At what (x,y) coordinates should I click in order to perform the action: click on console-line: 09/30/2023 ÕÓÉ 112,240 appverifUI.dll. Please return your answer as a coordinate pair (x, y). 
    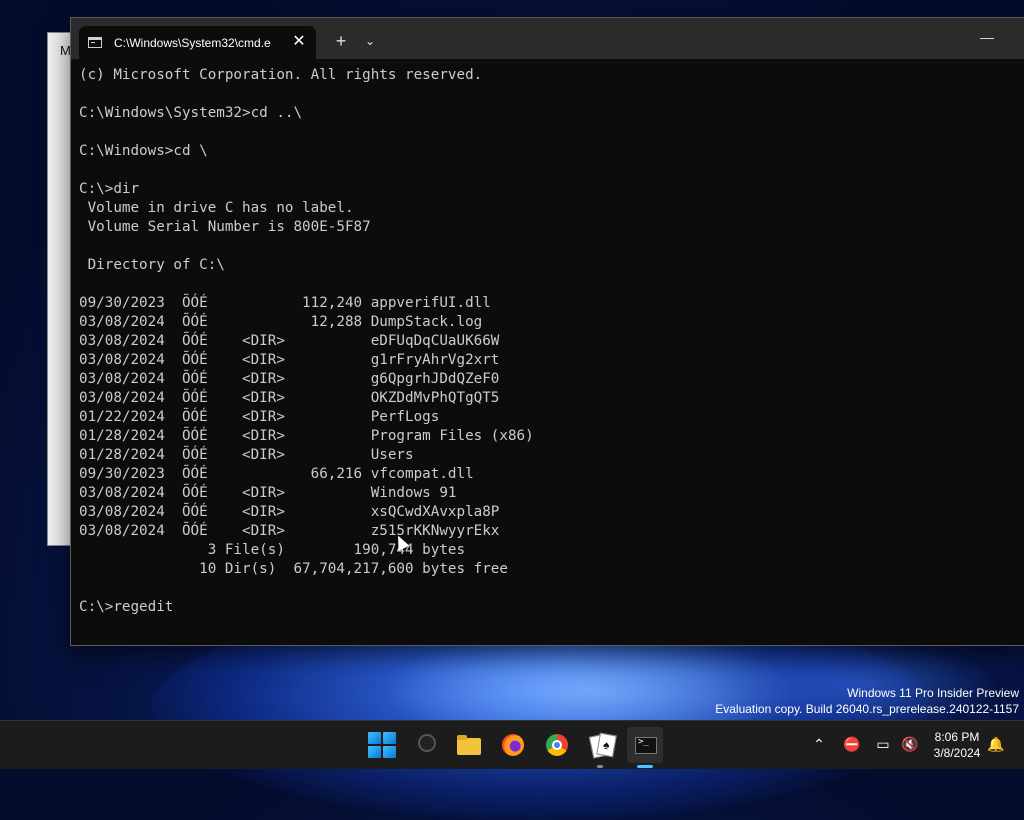
    Looking at the image, I should click on (285, 303).